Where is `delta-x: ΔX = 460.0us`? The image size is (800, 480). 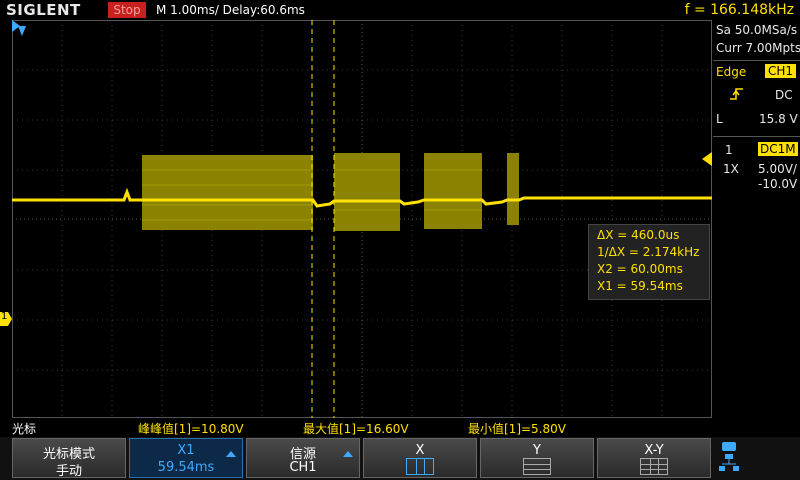
delta-x: ΔX = 460.0us is located at coordinates (638, 235).